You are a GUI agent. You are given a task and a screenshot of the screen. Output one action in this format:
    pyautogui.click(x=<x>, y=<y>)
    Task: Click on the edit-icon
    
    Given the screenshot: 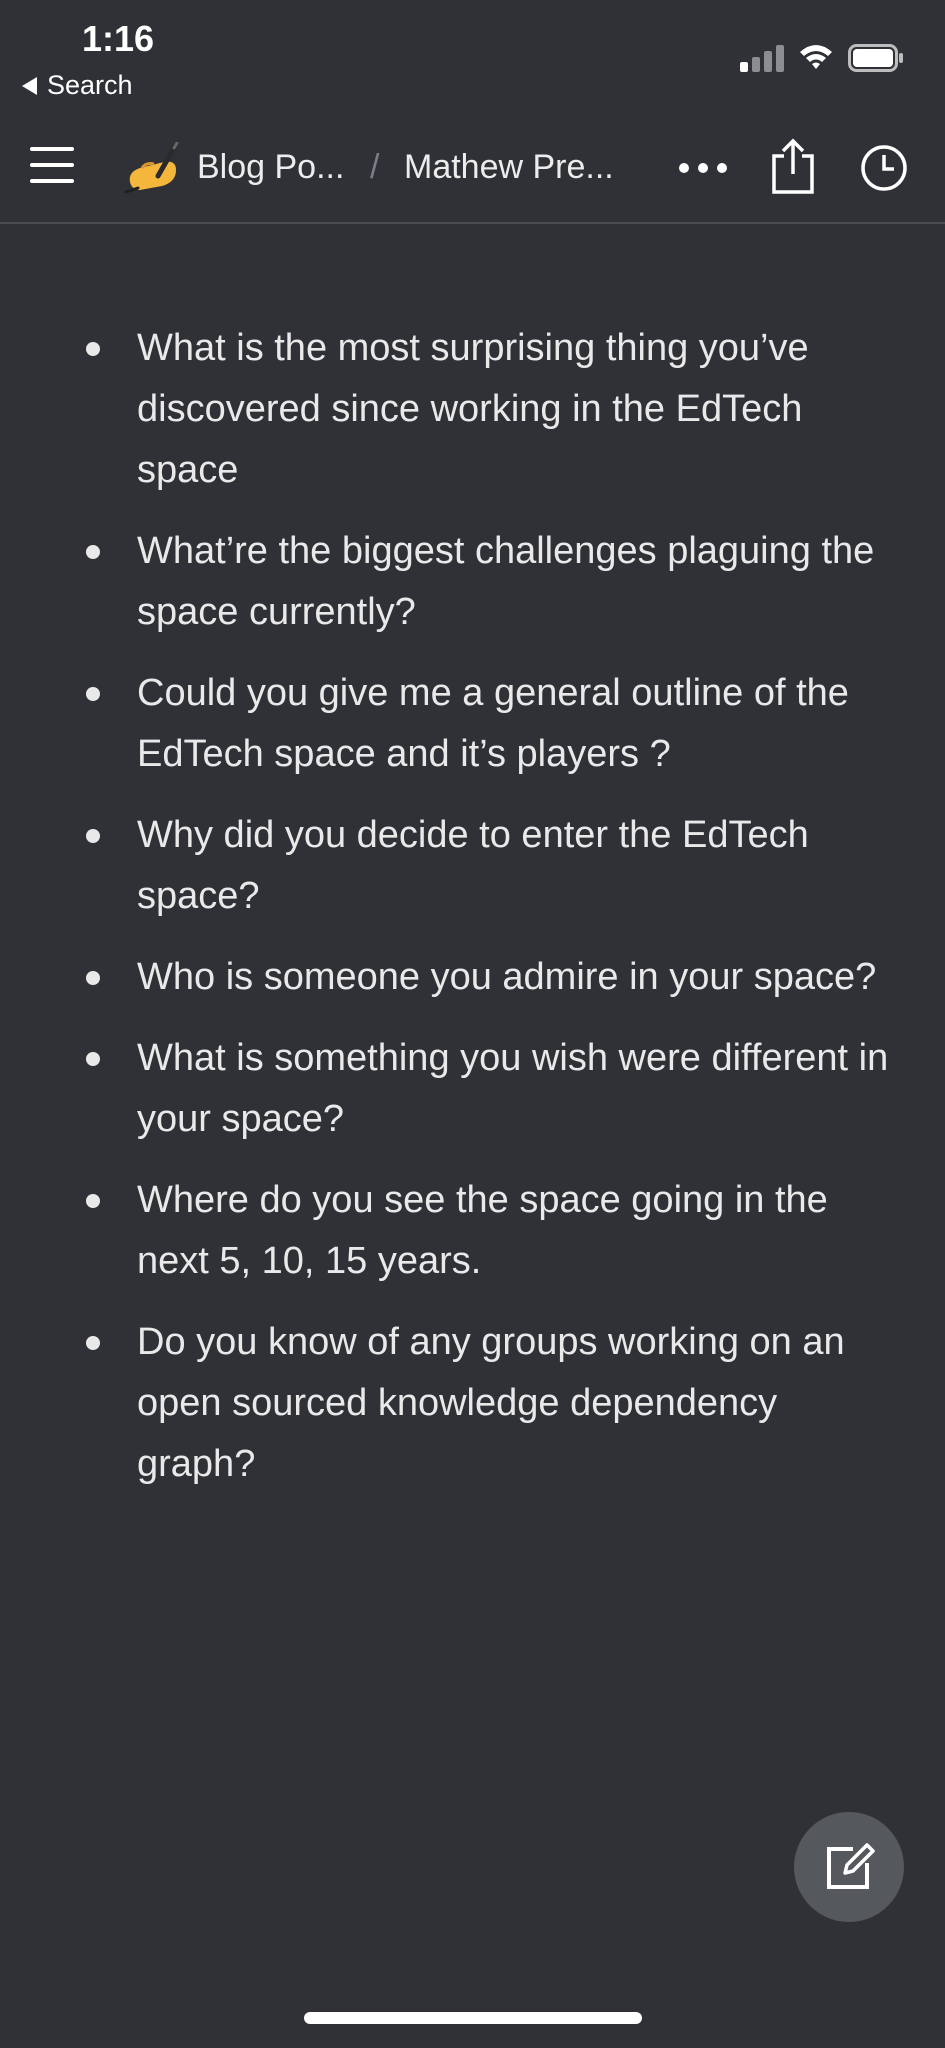 What is the action you would take?
    pyautogui.click(x=851, y=1866)
    